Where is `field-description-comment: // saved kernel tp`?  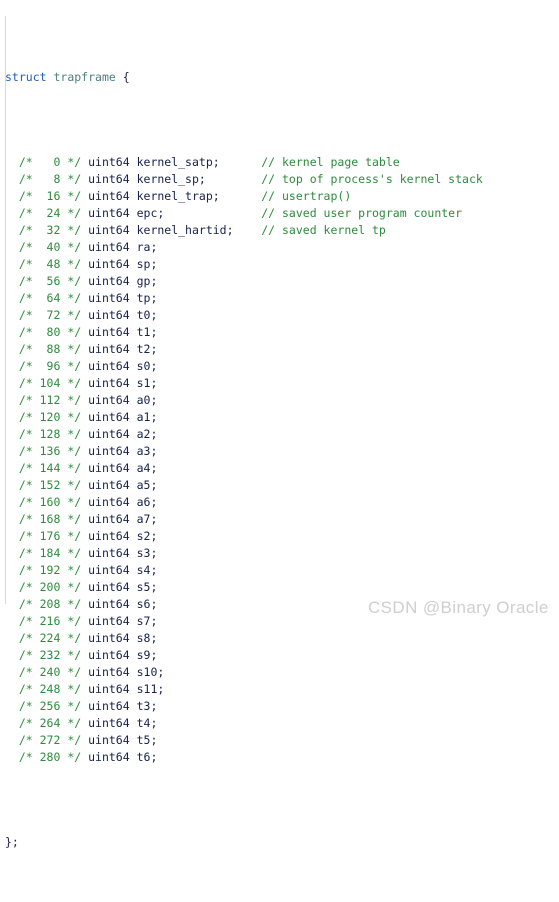 field-description-comment: // saved kernel tp is located at coordinates (323, 230).